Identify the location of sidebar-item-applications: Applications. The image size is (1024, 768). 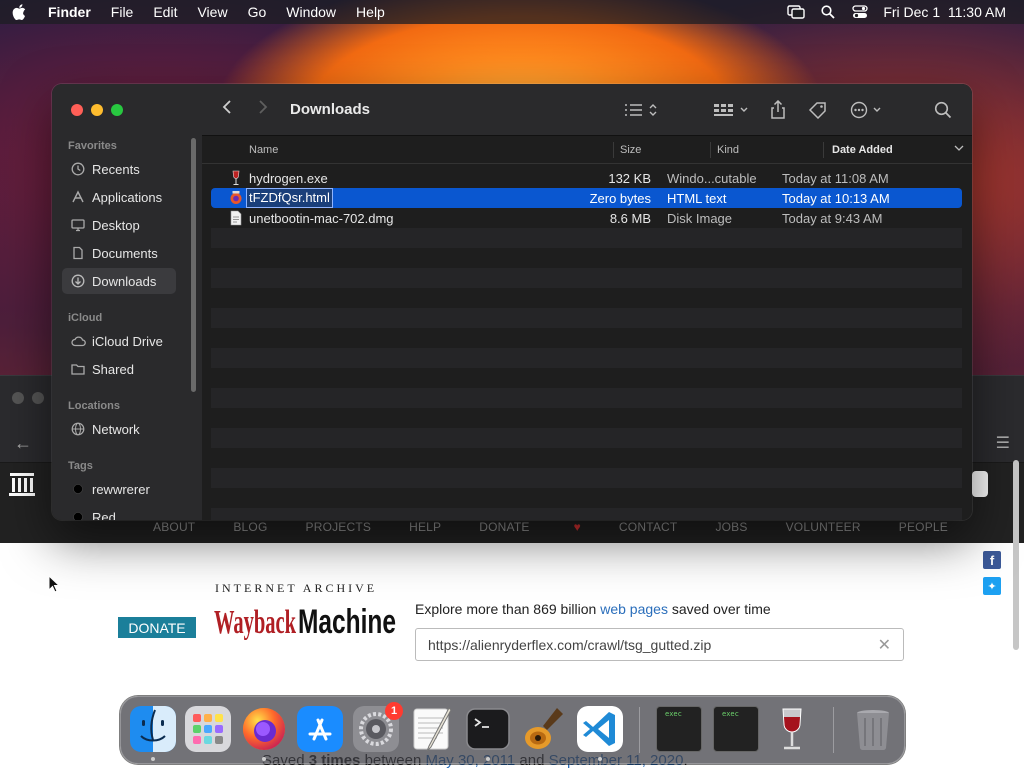
(119, 197).